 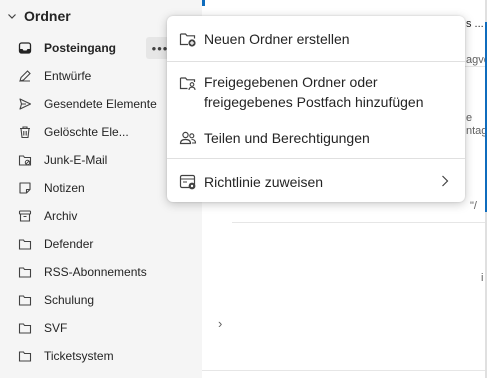 What do you see at coordinates (220, 323) in the screenshot?
I see `chevron-right-icon: ›` at bounding box center [220, 323].